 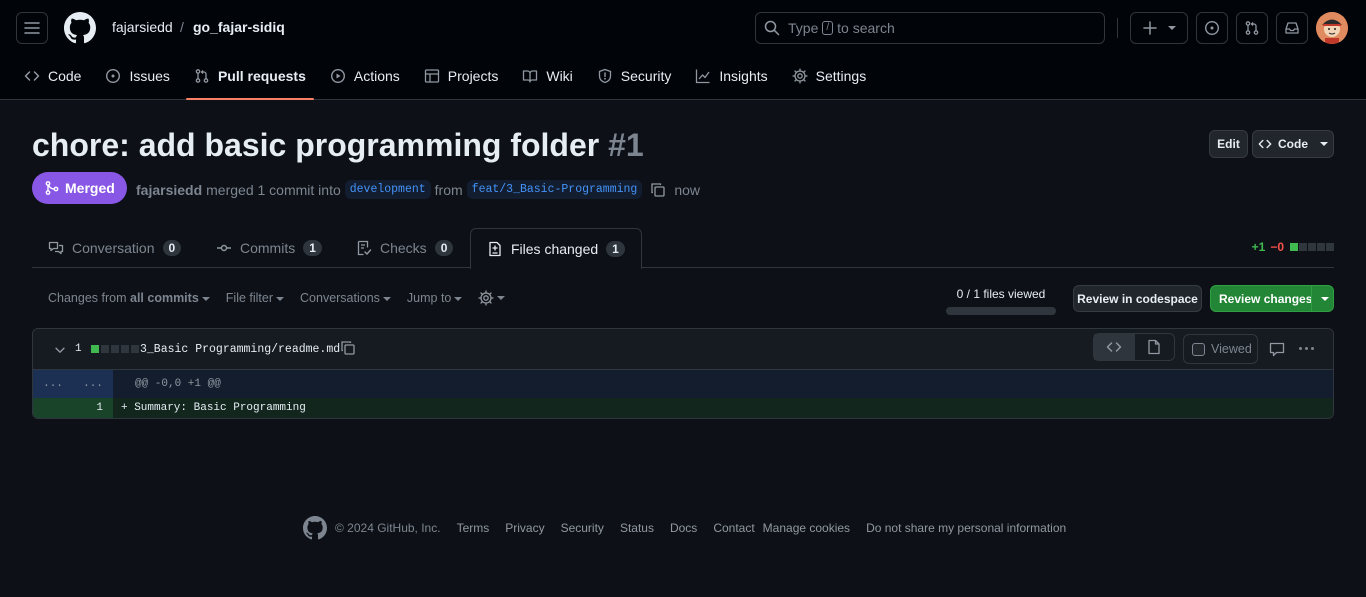 I want to click on diffstat-deletions: −0, so click(x=1277, y=247).